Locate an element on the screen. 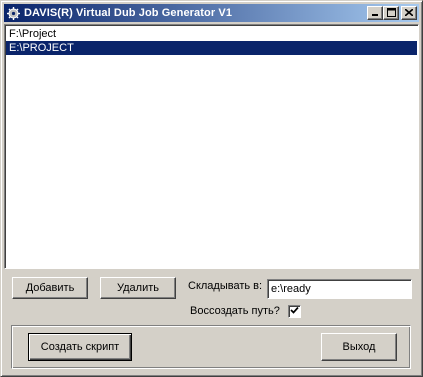 The image size is (423, 377). recreate-path-checkbox is located at coordinates (294, 311).